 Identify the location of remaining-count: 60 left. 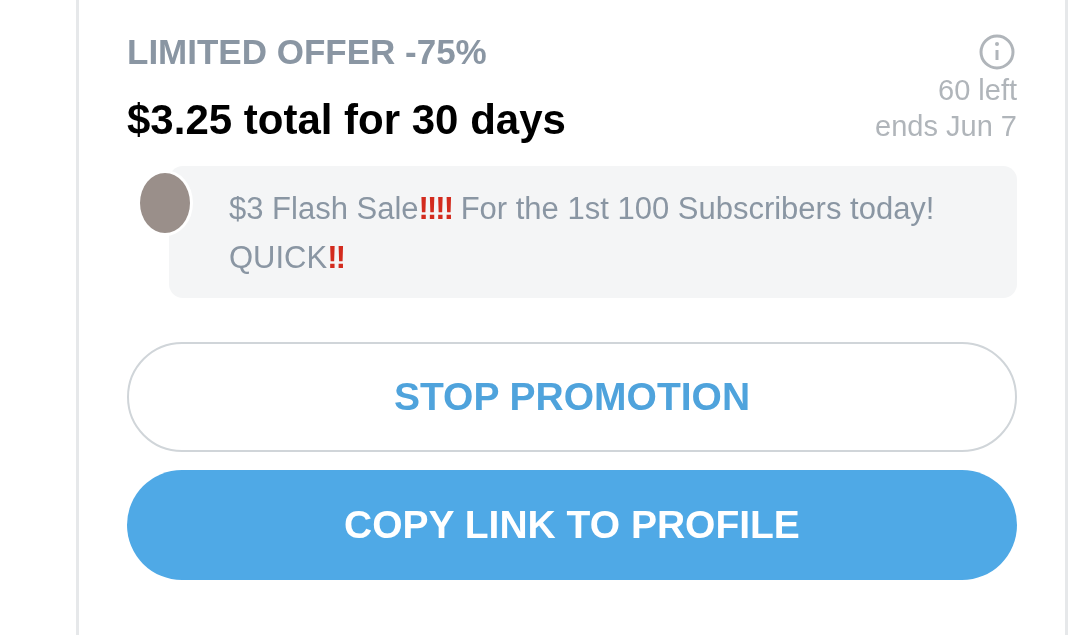
(977, 90).